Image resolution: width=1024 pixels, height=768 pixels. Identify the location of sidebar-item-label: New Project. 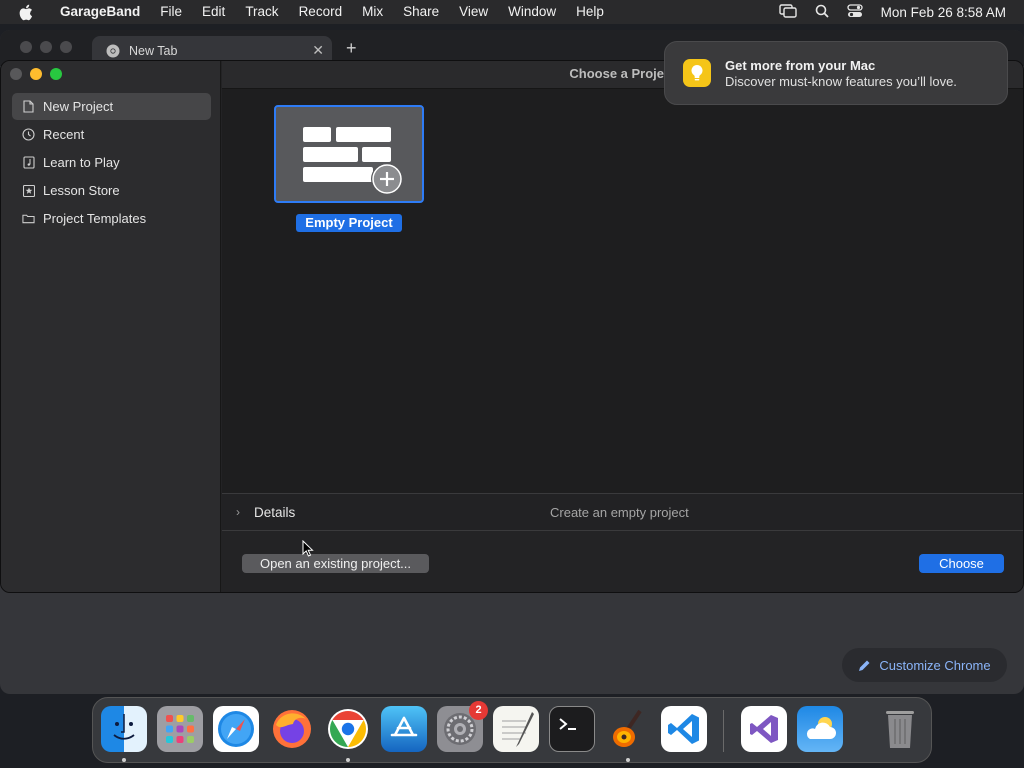
(78, 106).